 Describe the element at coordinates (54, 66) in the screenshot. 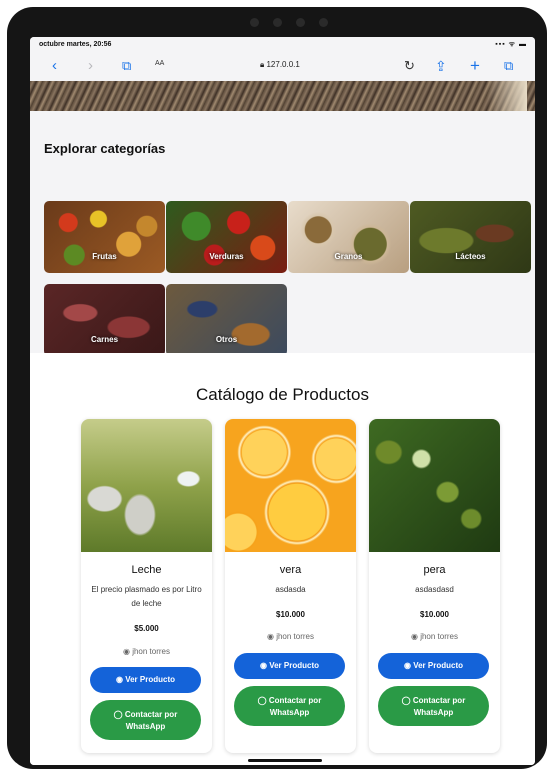

I see `back-icon: ‹` at that location.